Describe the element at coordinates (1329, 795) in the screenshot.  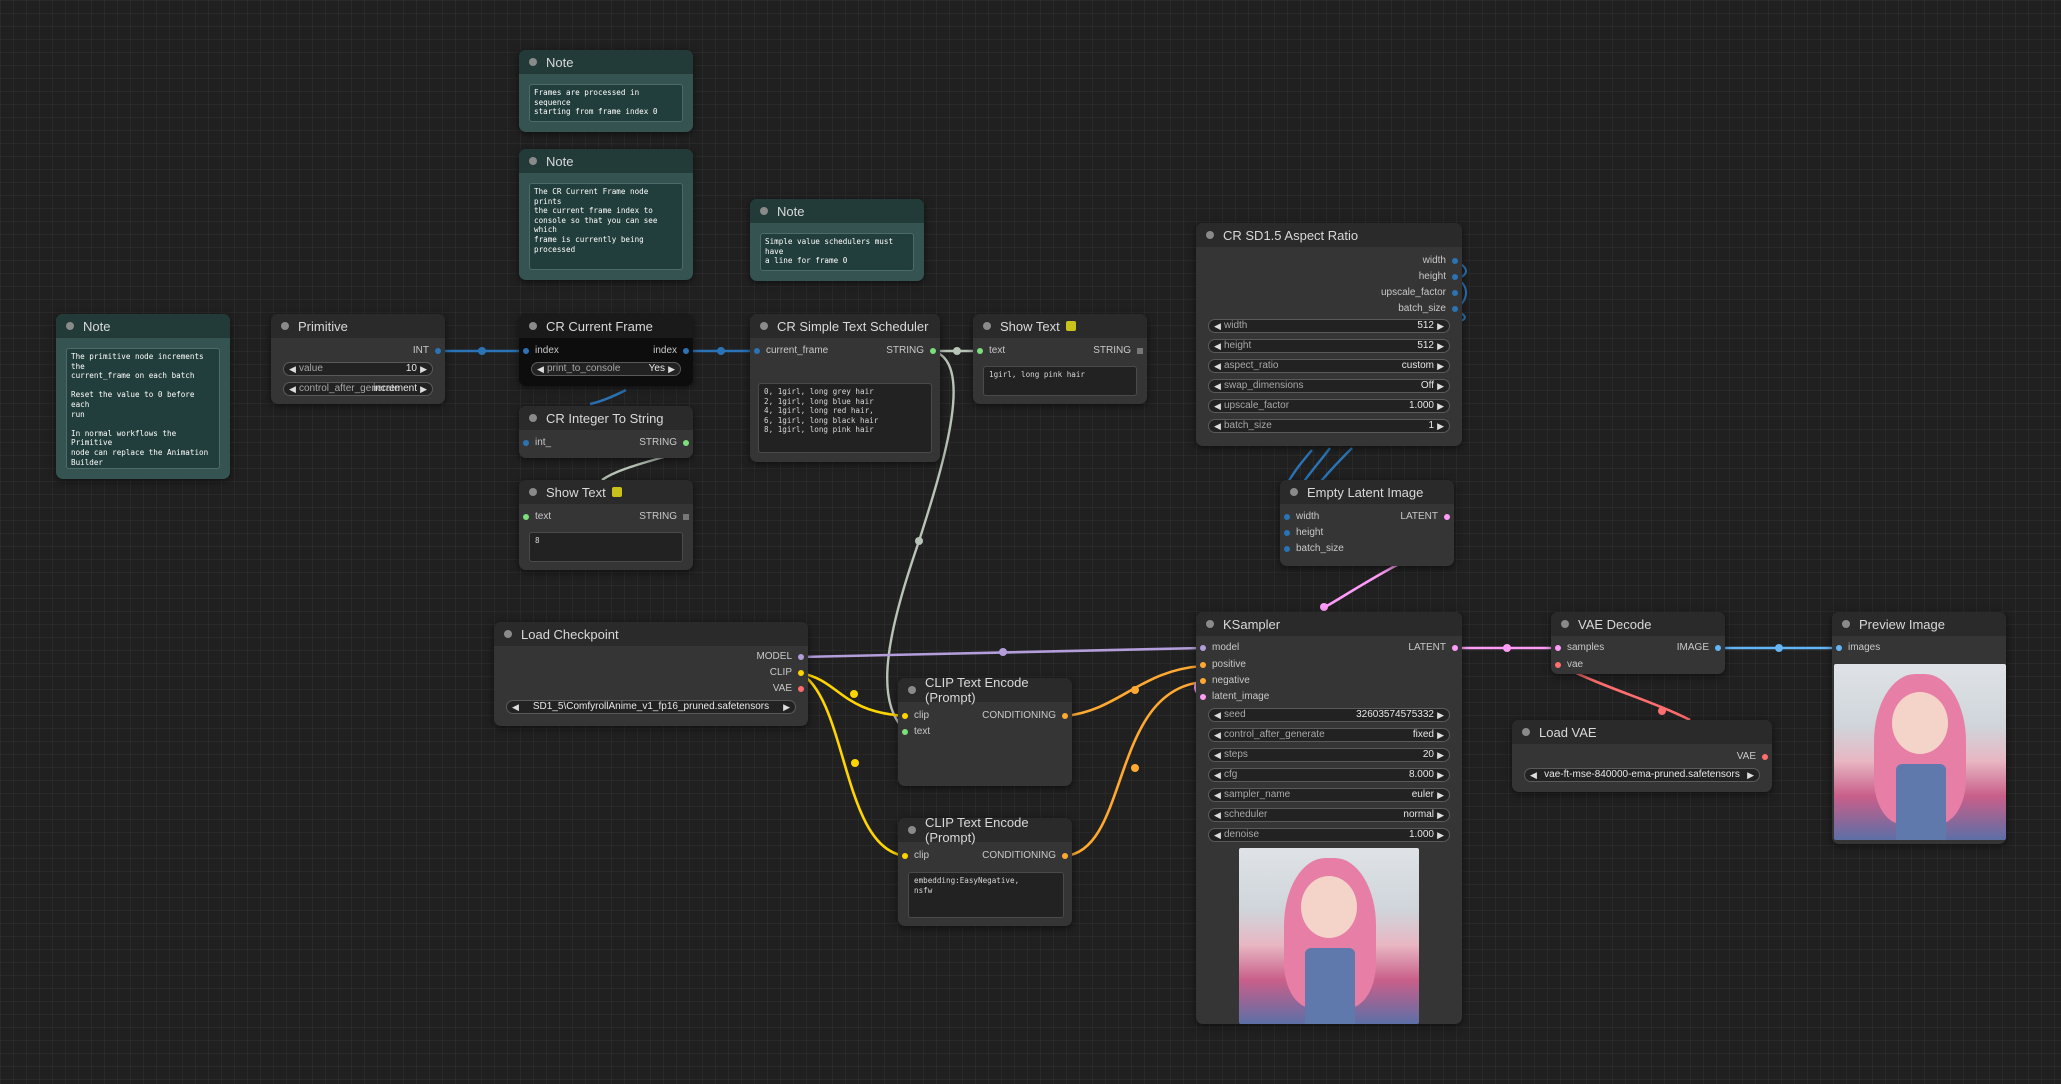
I see `sampler-name-widget: ◀ sampler_name euler ▶` at that location.